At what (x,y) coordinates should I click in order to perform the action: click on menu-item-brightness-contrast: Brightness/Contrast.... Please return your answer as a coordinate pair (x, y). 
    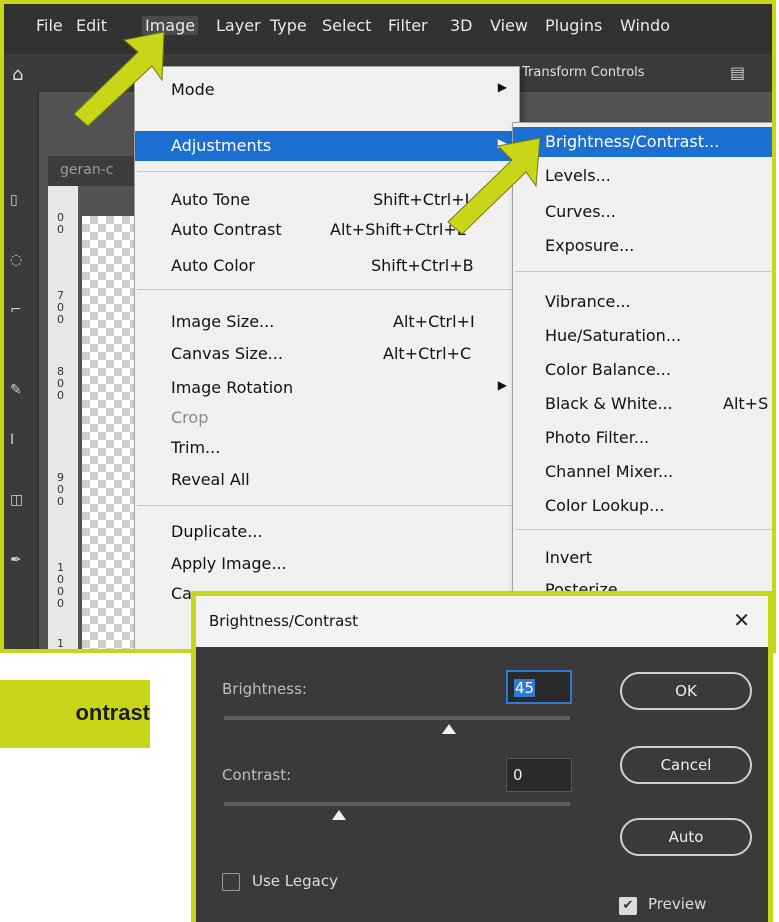
    Looking at the image, I should click on (642, 142).